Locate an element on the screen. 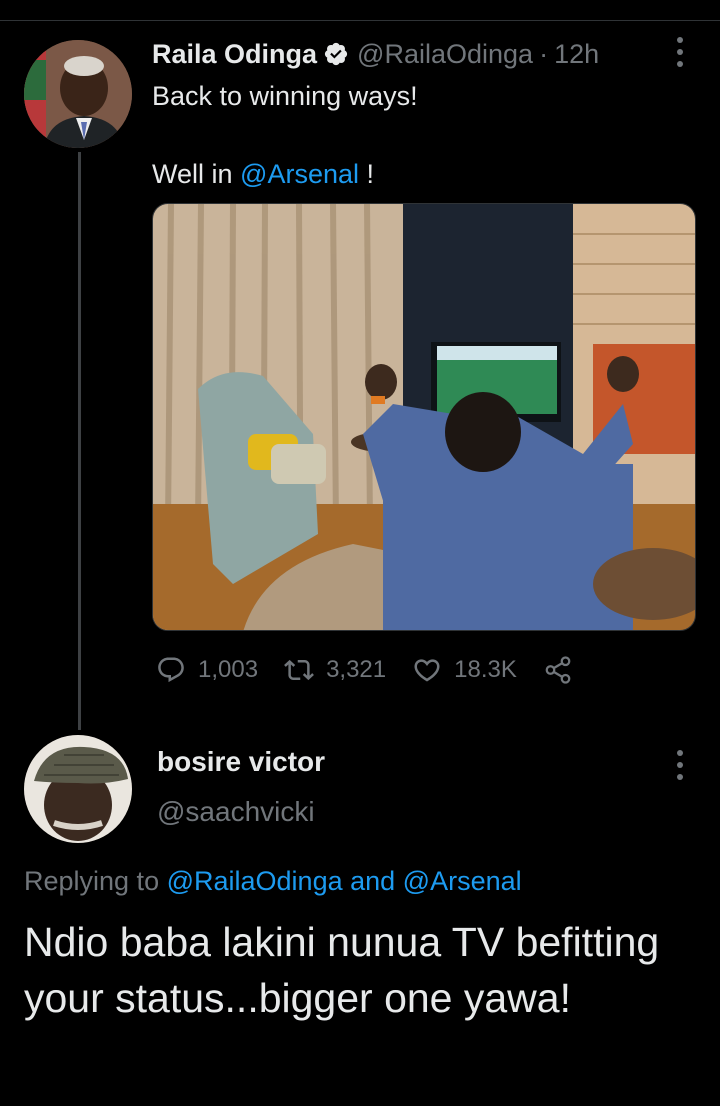  like-count: 18.3K is located at coordinates (485, 669).